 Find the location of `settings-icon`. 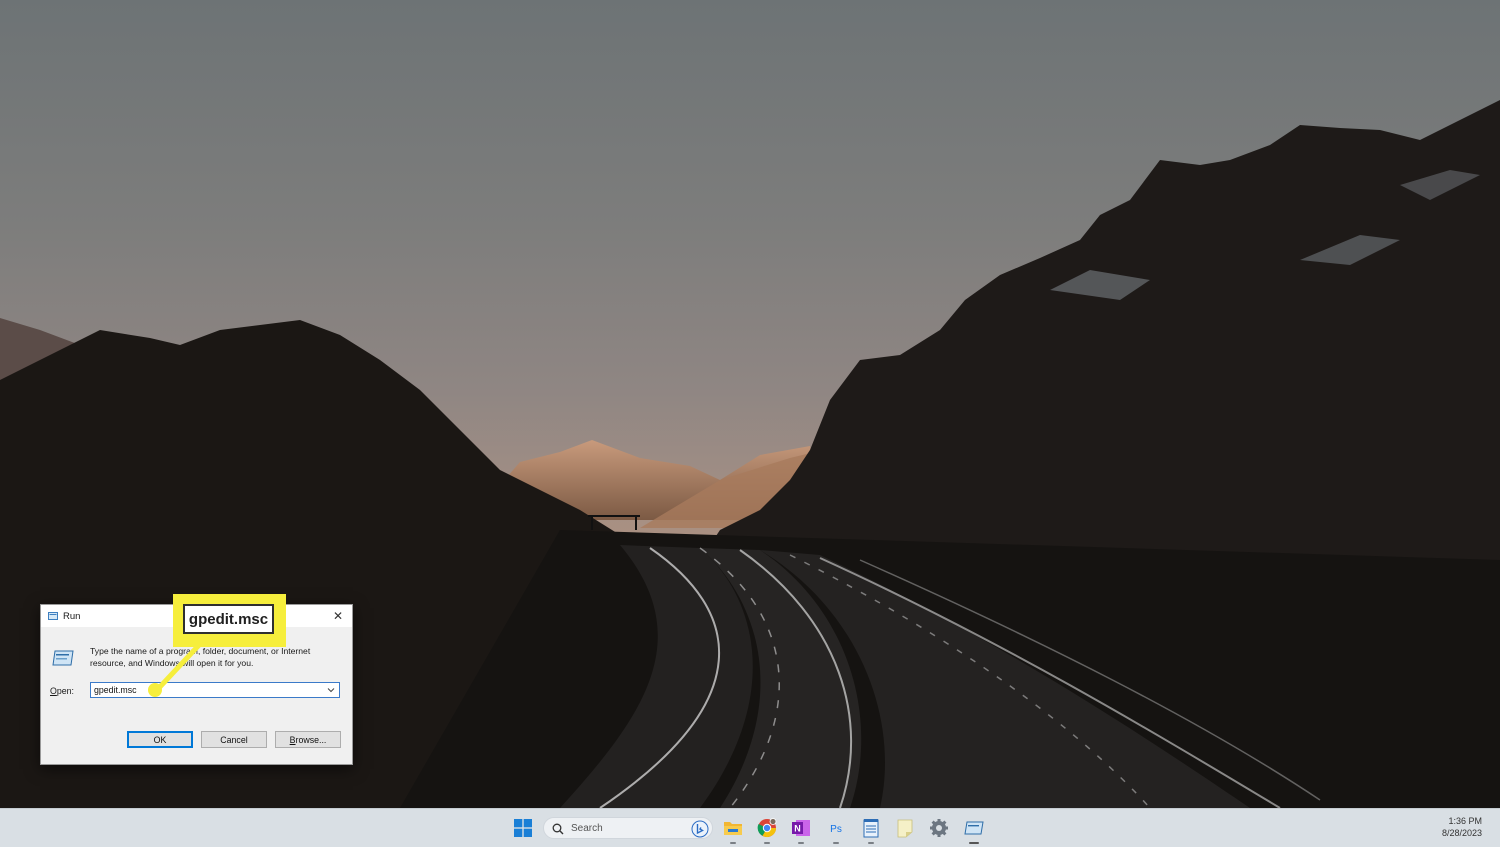

settings-icon is located at coordinates (939, 828).